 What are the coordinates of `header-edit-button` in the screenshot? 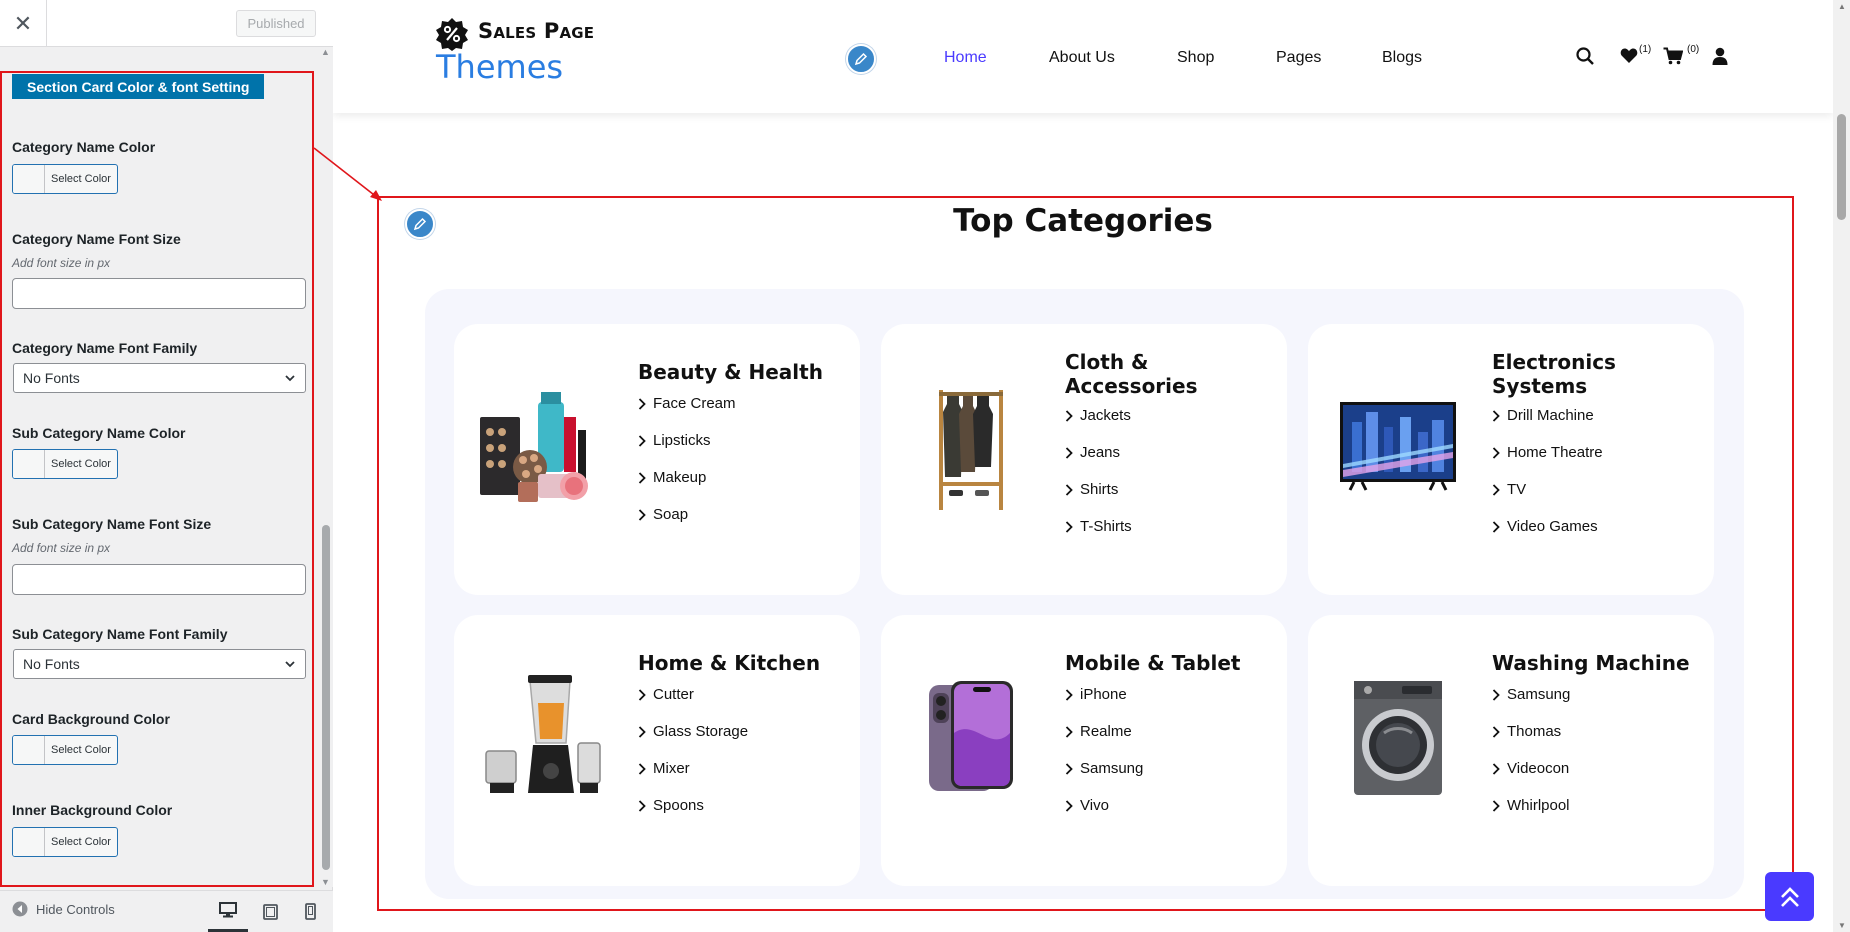 It's located at (861, 59).